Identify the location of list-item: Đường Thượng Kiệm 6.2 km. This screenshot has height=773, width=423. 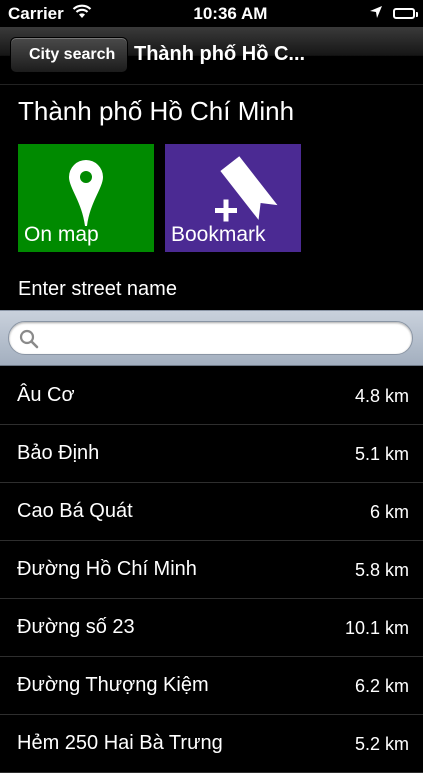
(211, 686).